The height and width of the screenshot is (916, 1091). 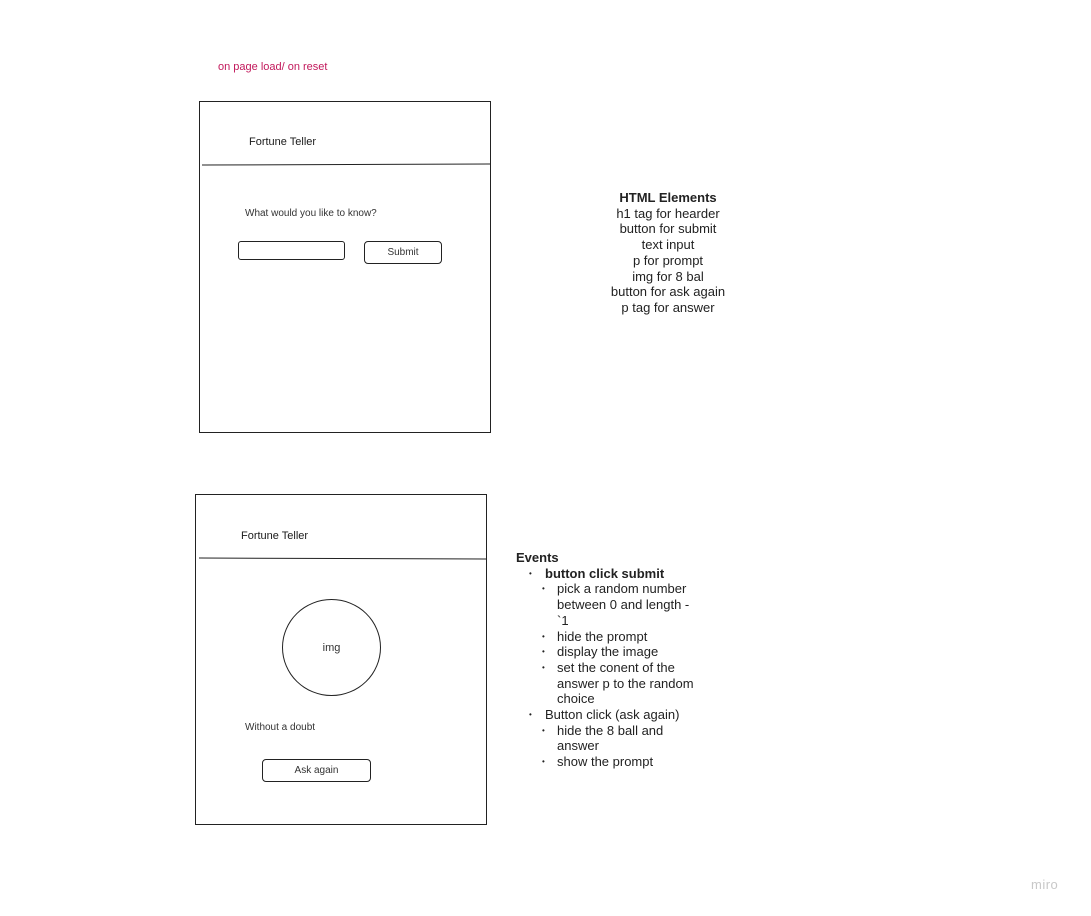 I want to click on miro-watermark-logo: miro, so click(x=1045, y=884).